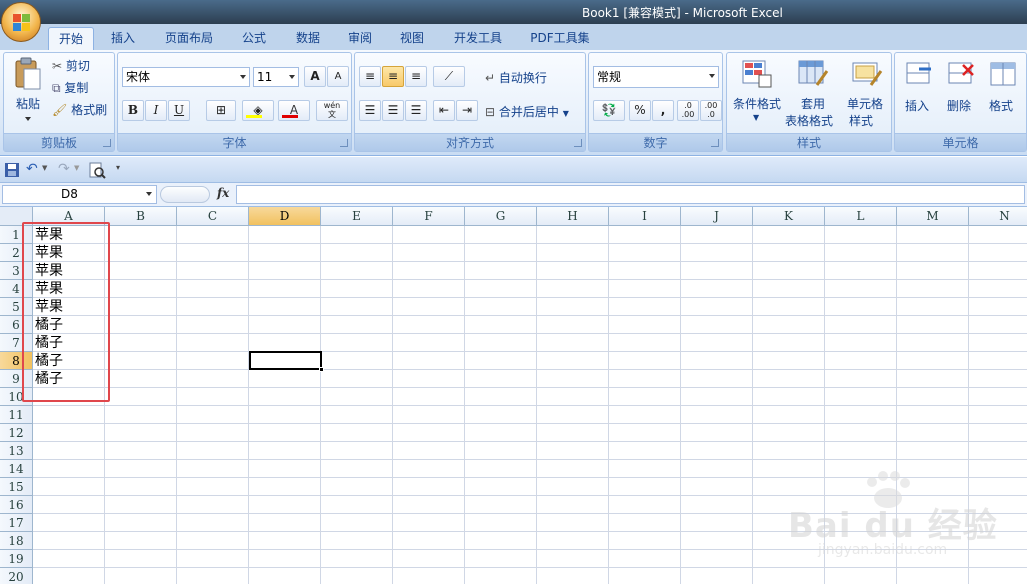 The height and width of the screenshot is (584, 1027). I want to click on cell-styles-button: 单元格 样式, so click(866, 93).